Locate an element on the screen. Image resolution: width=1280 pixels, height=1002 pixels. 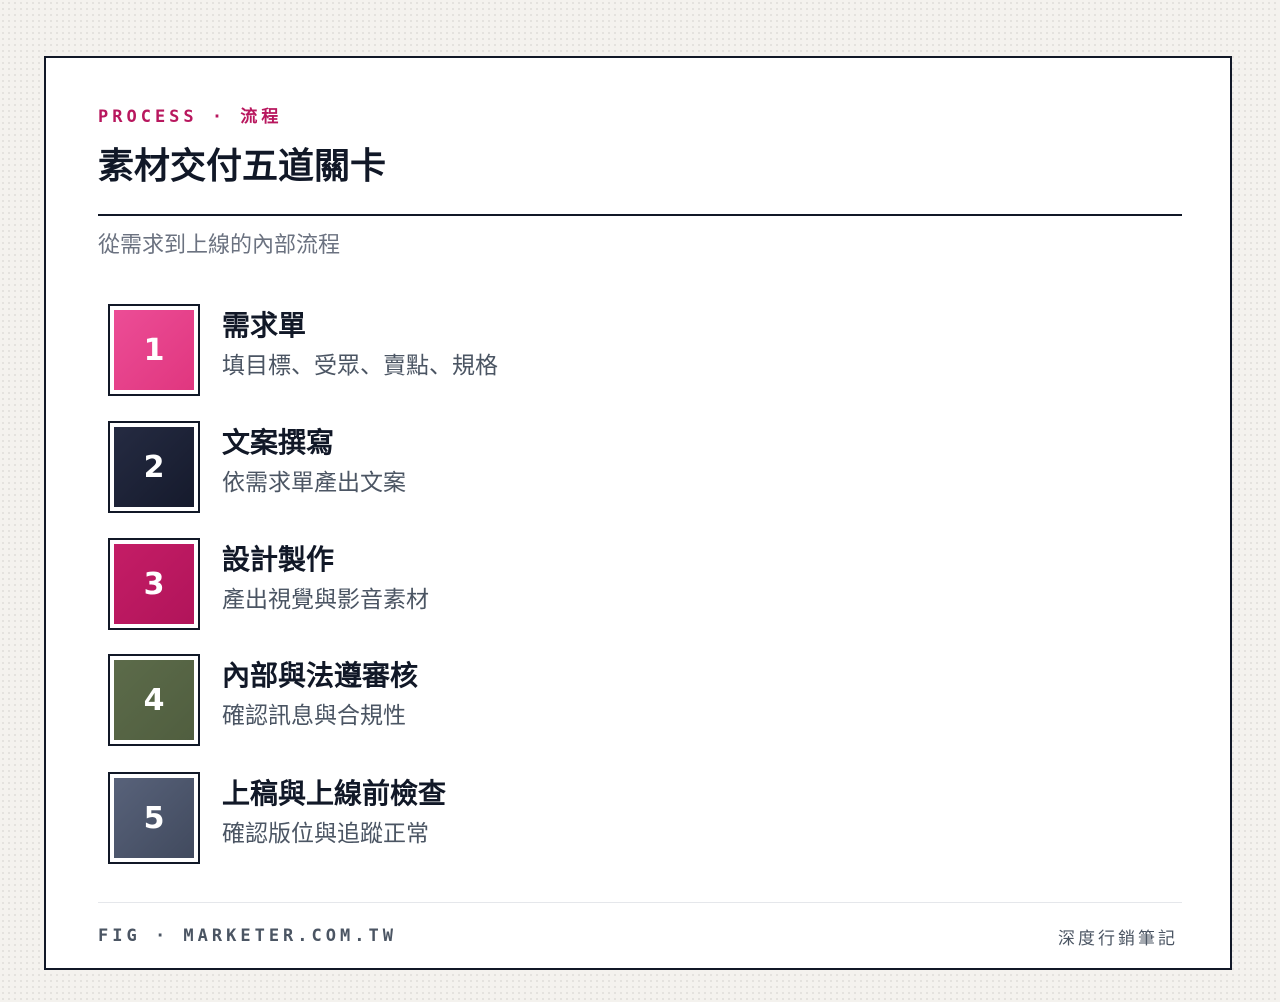
step-title: 內部與法遵審核 is located at coordinates (320, 675).